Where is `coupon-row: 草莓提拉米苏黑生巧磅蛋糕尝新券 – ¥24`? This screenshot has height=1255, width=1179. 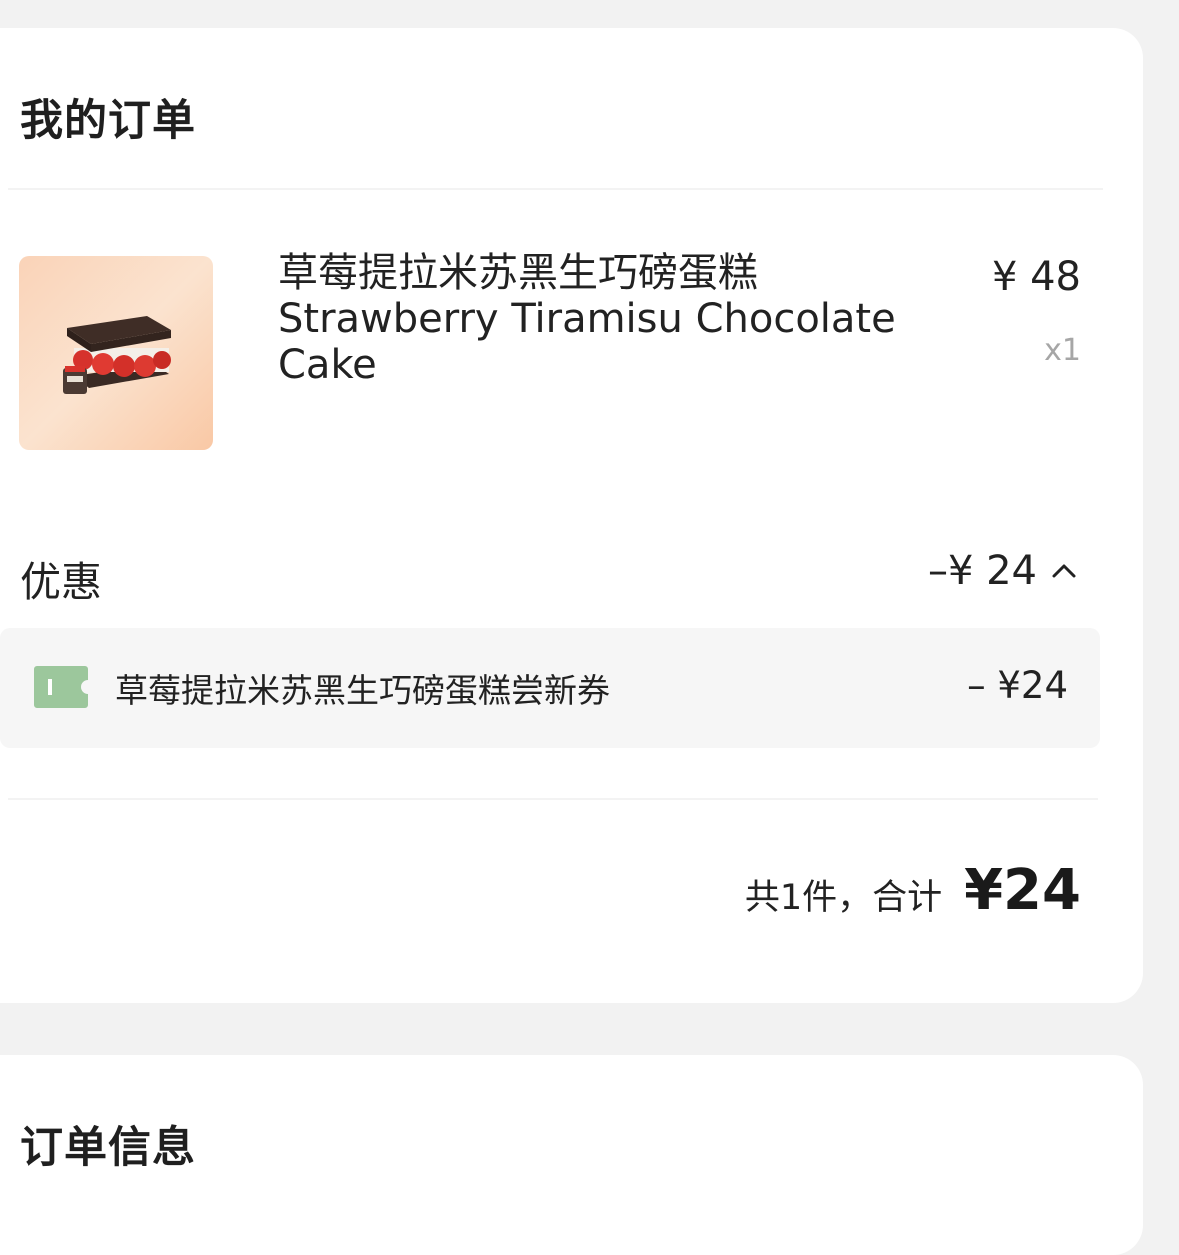 coupon-row: 草莓提拉米苏黑生巧磅蛋糕尝新券 – ¥24 is located at coordinates (550, 688).